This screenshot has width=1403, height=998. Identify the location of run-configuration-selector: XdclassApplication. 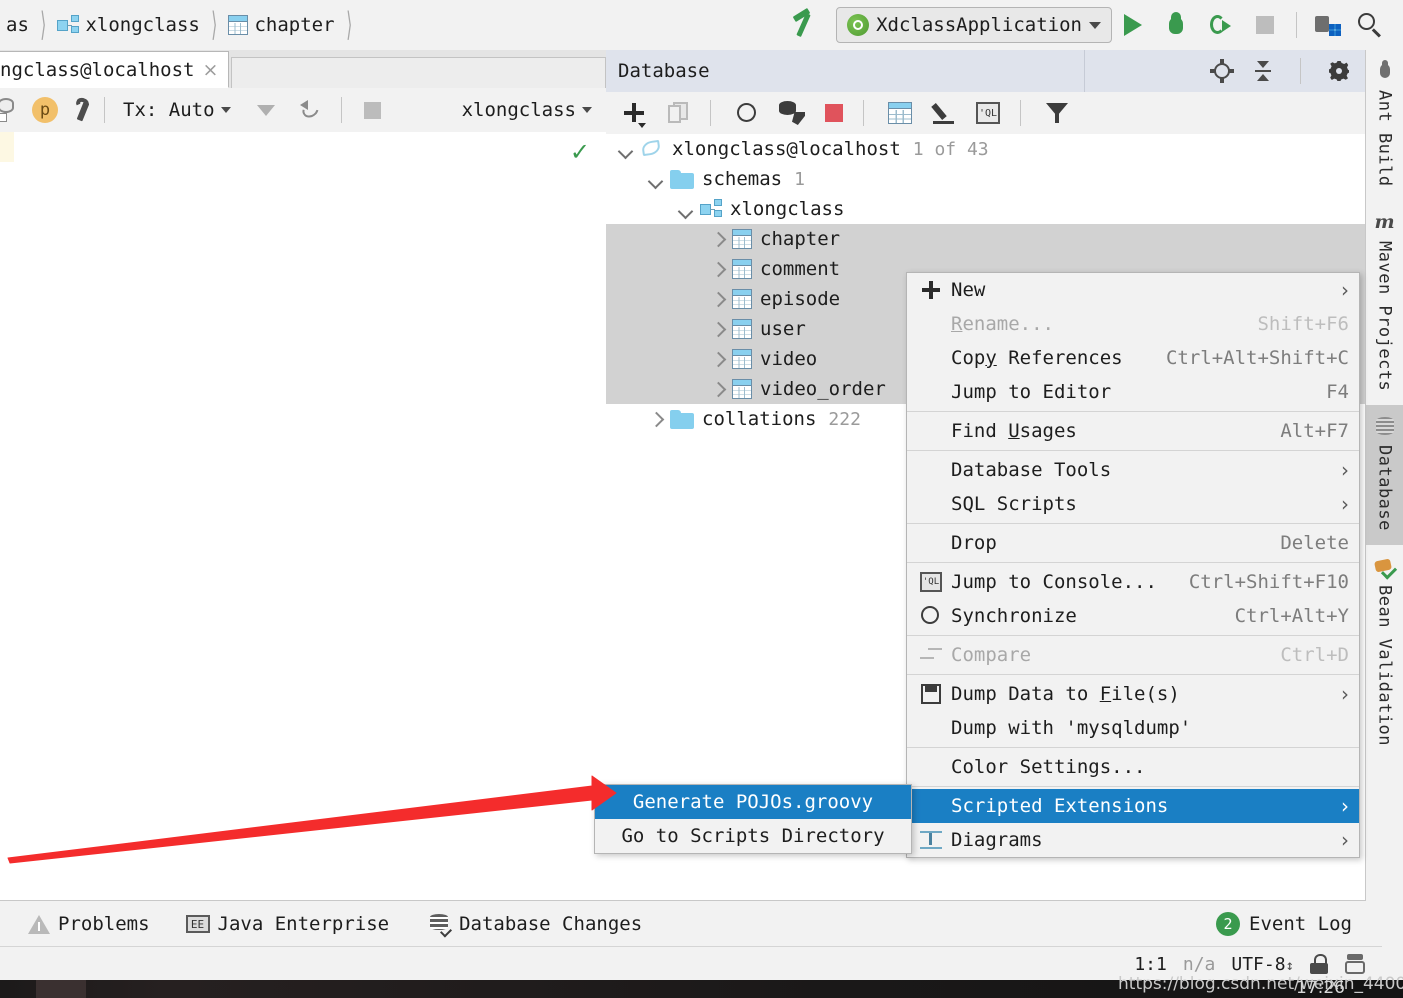
(974, 25).